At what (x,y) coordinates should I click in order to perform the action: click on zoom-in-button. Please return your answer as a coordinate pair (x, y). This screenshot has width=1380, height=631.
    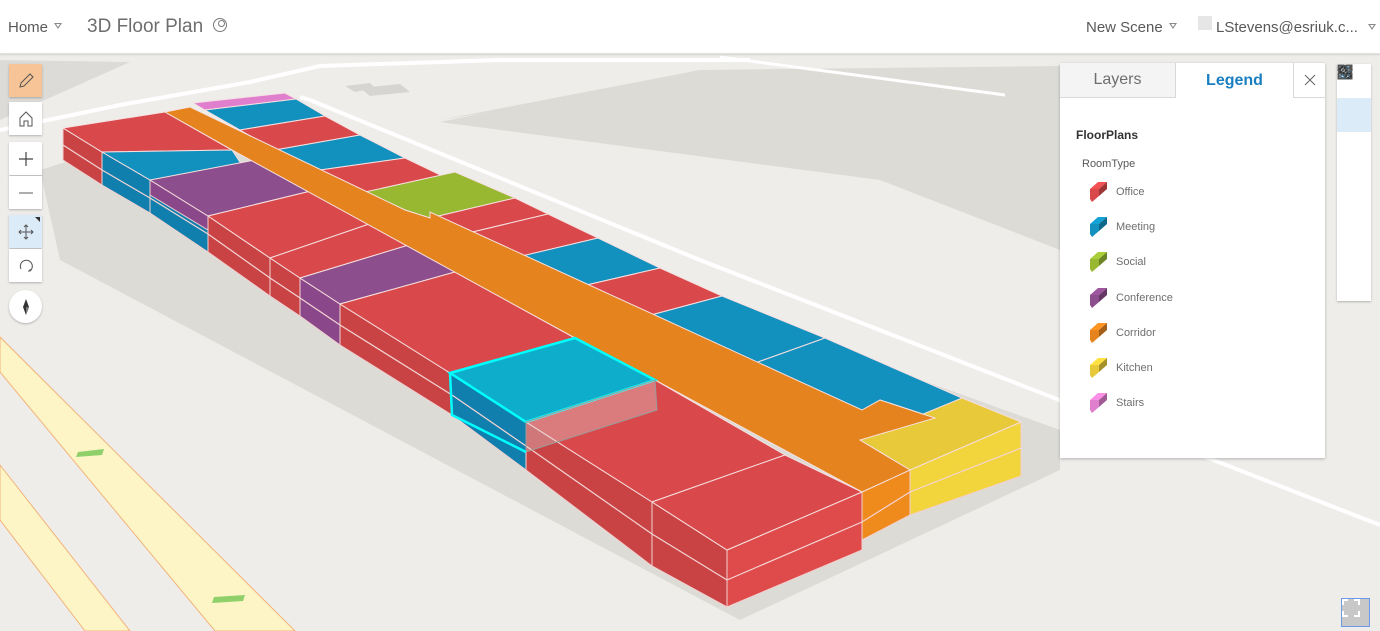
    Looking at the image, I should click on (25, 158).